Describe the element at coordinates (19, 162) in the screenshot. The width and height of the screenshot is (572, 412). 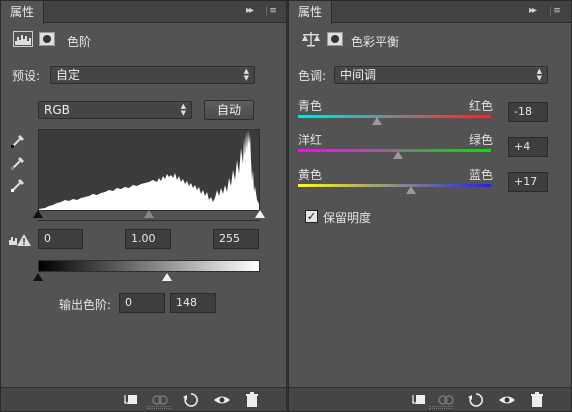
I see `gray-point-eyedropper-icon` at that location.